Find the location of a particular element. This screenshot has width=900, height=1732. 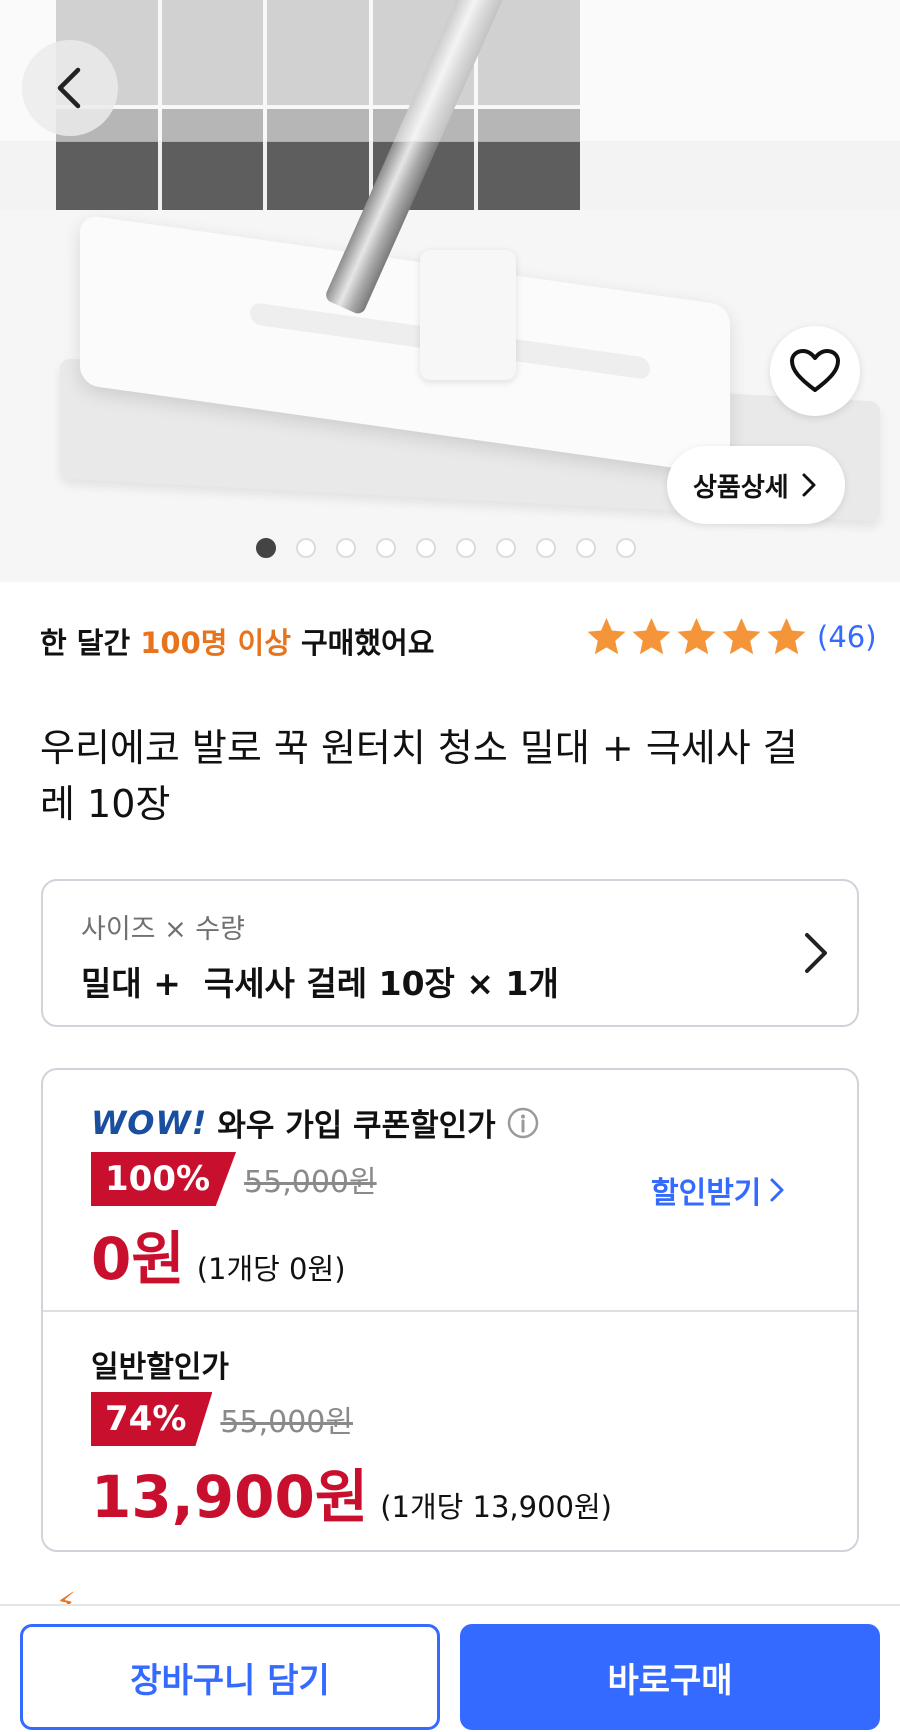

heart-icon is located at coordinates (815, 370).